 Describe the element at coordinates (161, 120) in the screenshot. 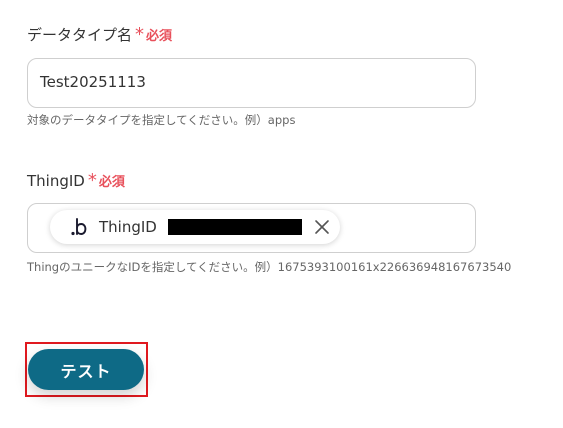

I see `data-type-name-hint: 対象のデータタイプを指定してください。例）apps` at that location.